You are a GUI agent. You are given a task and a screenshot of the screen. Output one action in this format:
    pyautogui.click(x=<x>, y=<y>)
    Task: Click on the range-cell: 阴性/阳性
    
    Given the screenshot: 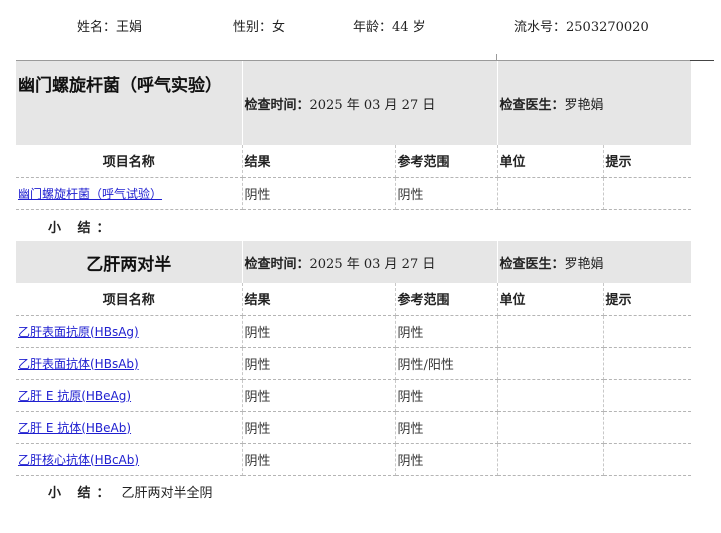 What is the action you would take?
    pyautogui.click(x=446, y=363)
    